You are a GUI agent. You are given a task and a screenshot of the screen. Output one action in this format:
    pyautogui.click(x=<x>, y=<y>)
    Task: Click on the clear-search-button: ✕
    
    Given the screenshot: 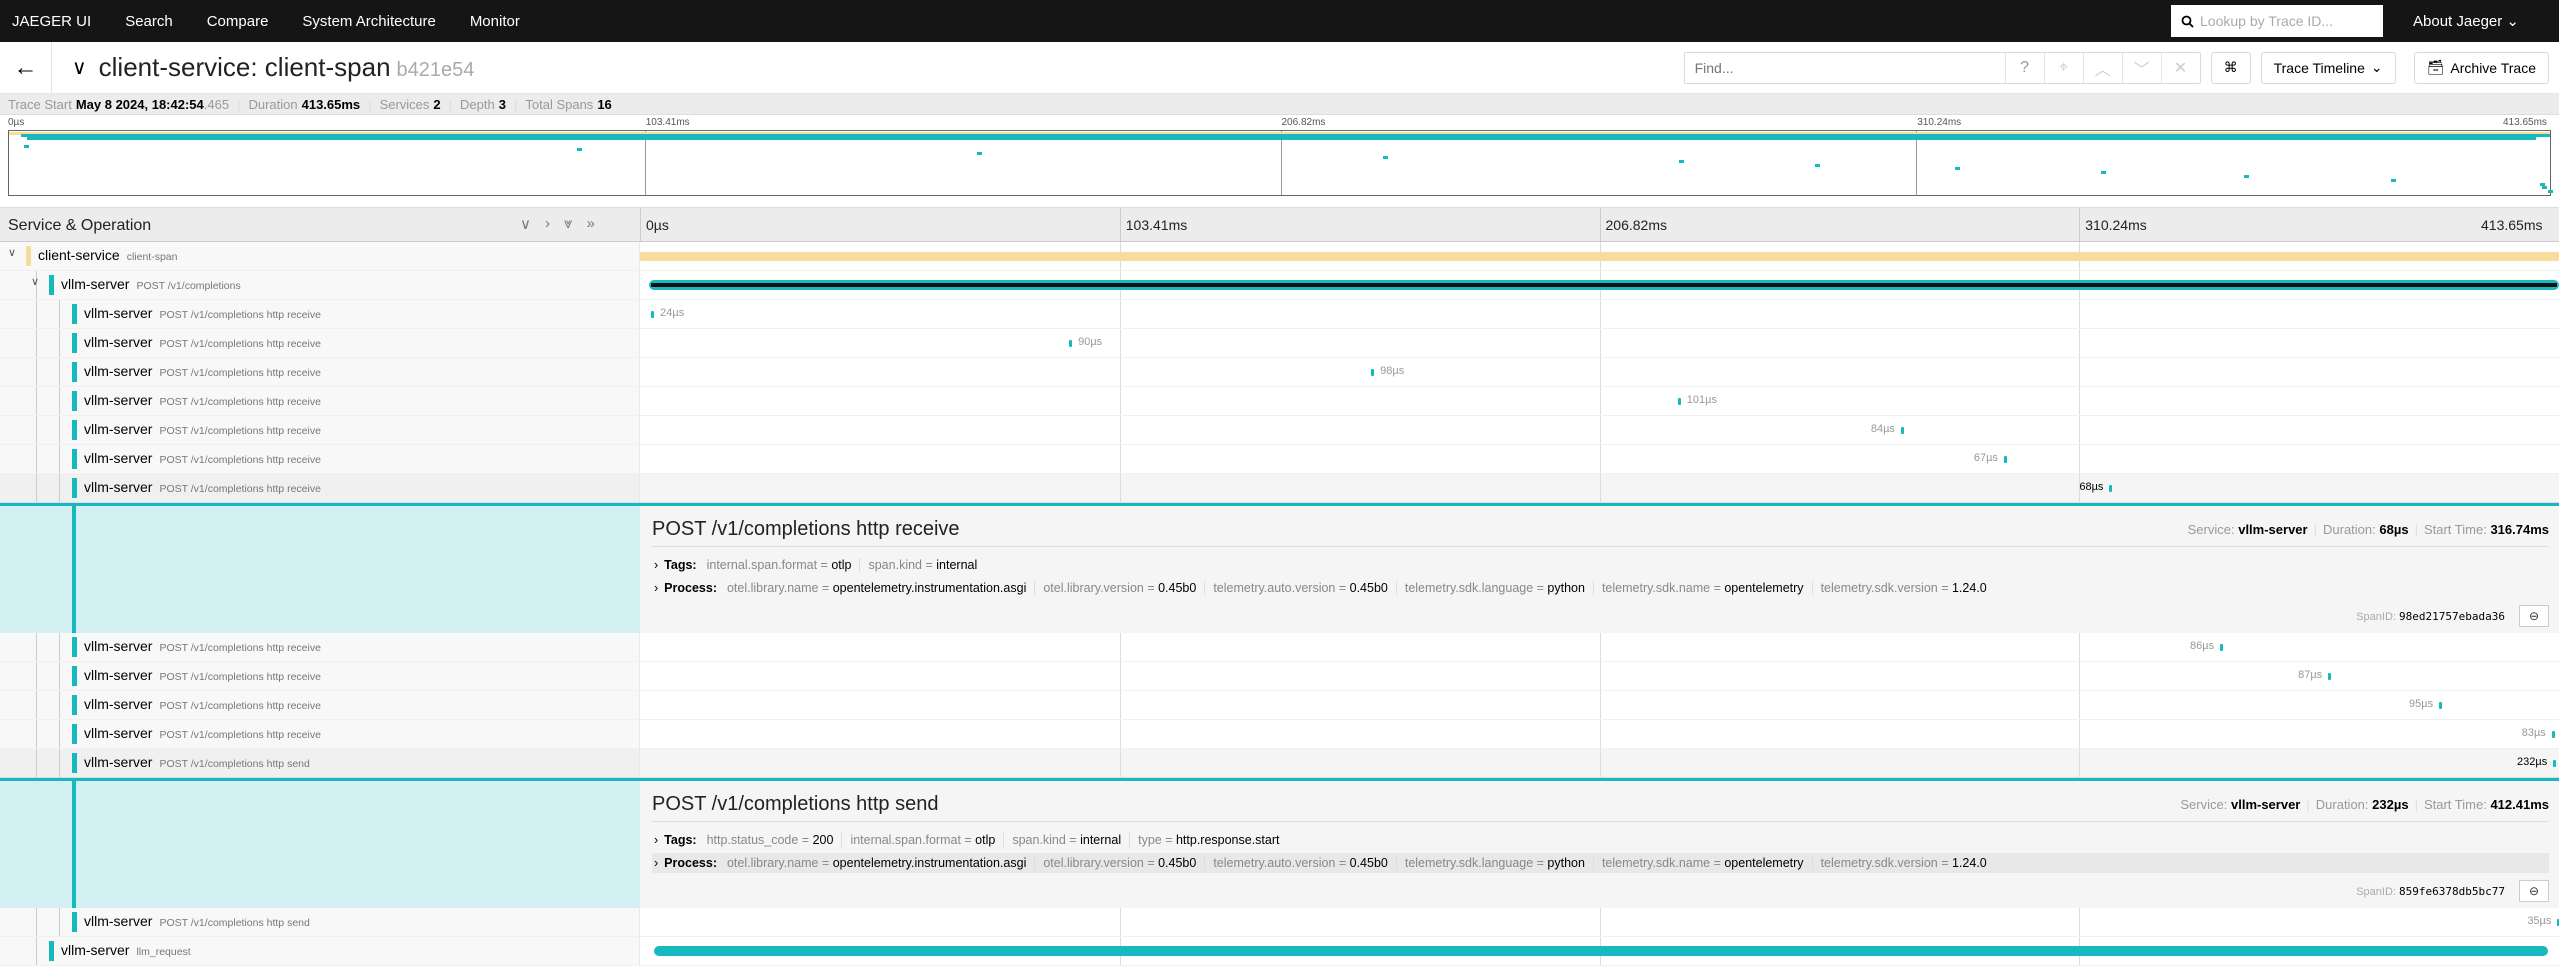 What is the action you would take?
    pyautogui.click(x=2180, y=67)
    